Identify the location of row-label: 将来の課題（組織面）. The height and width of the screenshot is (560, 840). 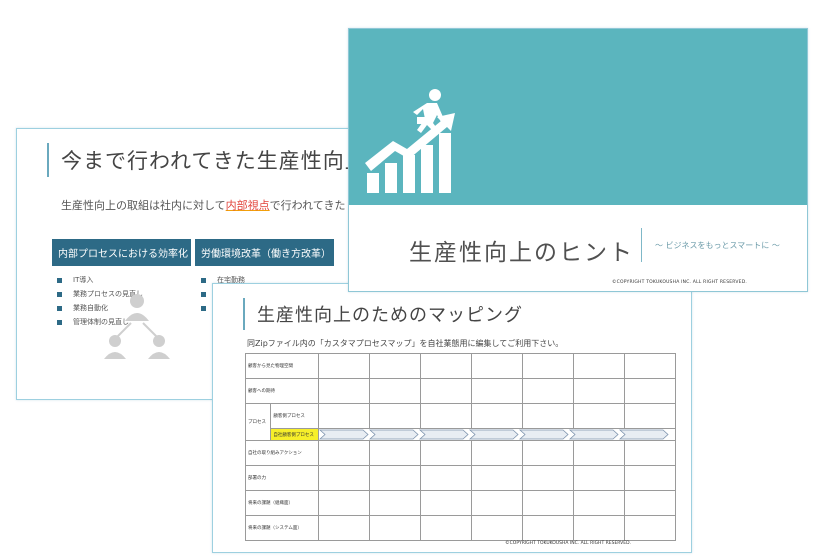
(282, 503).